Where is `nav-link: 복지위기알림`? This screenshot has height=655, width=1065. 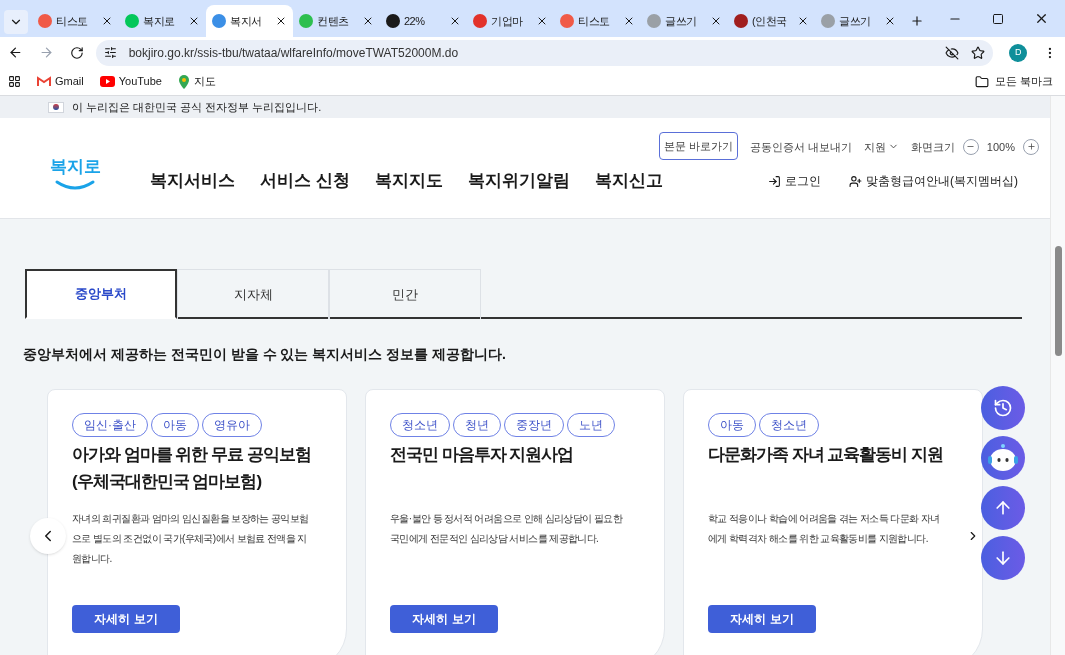
nav-link: 복지위기알림 is located at coordinates (518, 181).